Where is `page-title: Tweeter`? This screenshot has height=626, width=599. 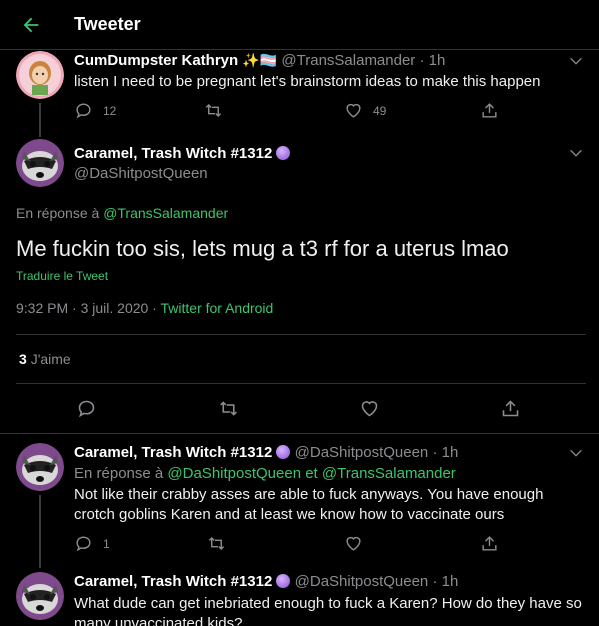
page-title: Tweeter is located at coordinates (107, 24).